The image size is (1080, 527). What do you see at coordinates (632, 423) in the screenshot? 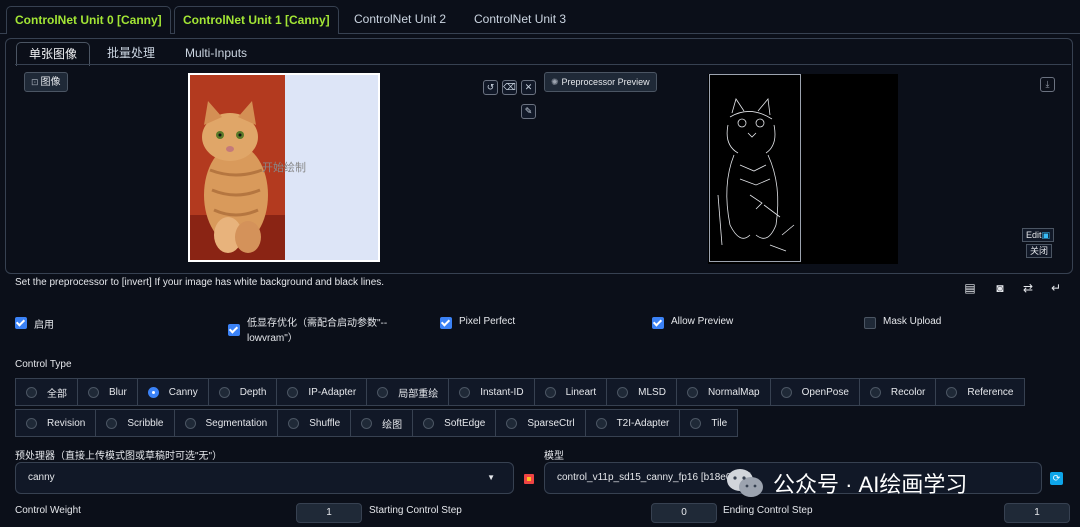
I see `radio-t2i-adapter: T2I-Adapter` at bounding box center [632, 423].